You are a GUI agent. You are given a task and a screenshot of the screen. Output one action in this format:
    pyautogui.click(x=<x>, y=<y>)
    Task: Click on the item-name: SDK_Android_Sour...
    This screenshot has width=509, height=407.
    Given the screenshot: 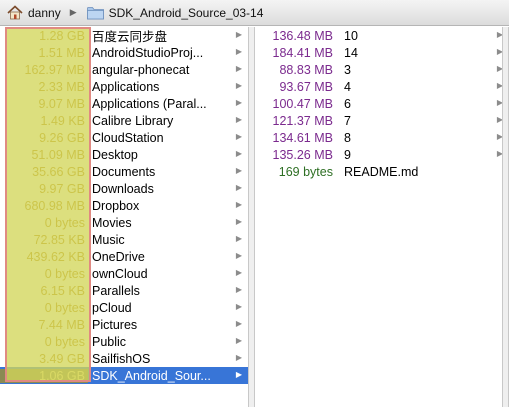 What is the action you would take?
    pyautogui.click(x=151, y=375)
    